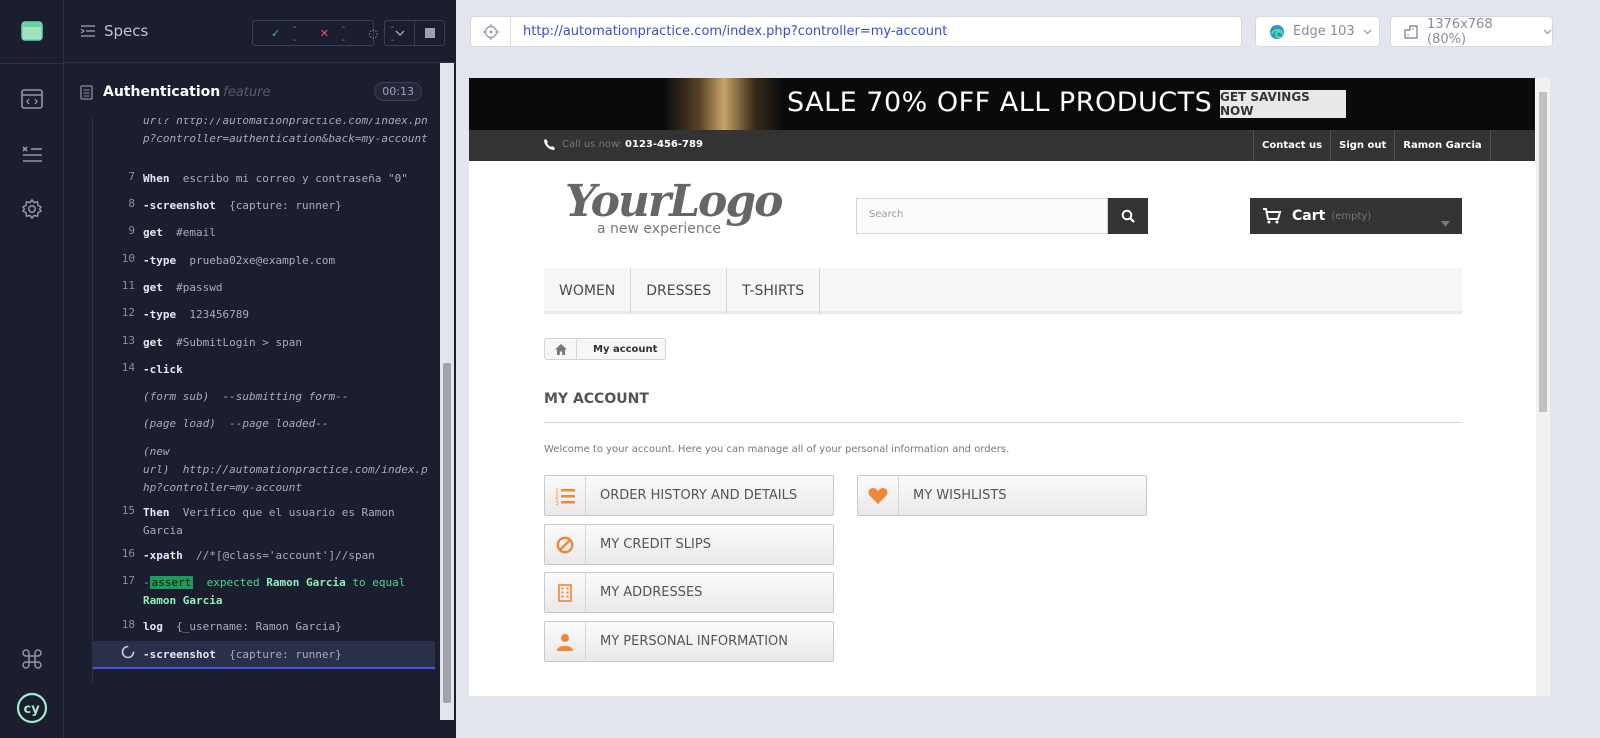 The height and width of the screenshot is (738, 1600). I want to click on command-message: escribo mi correo y contraseña "0", so click(295, 178).